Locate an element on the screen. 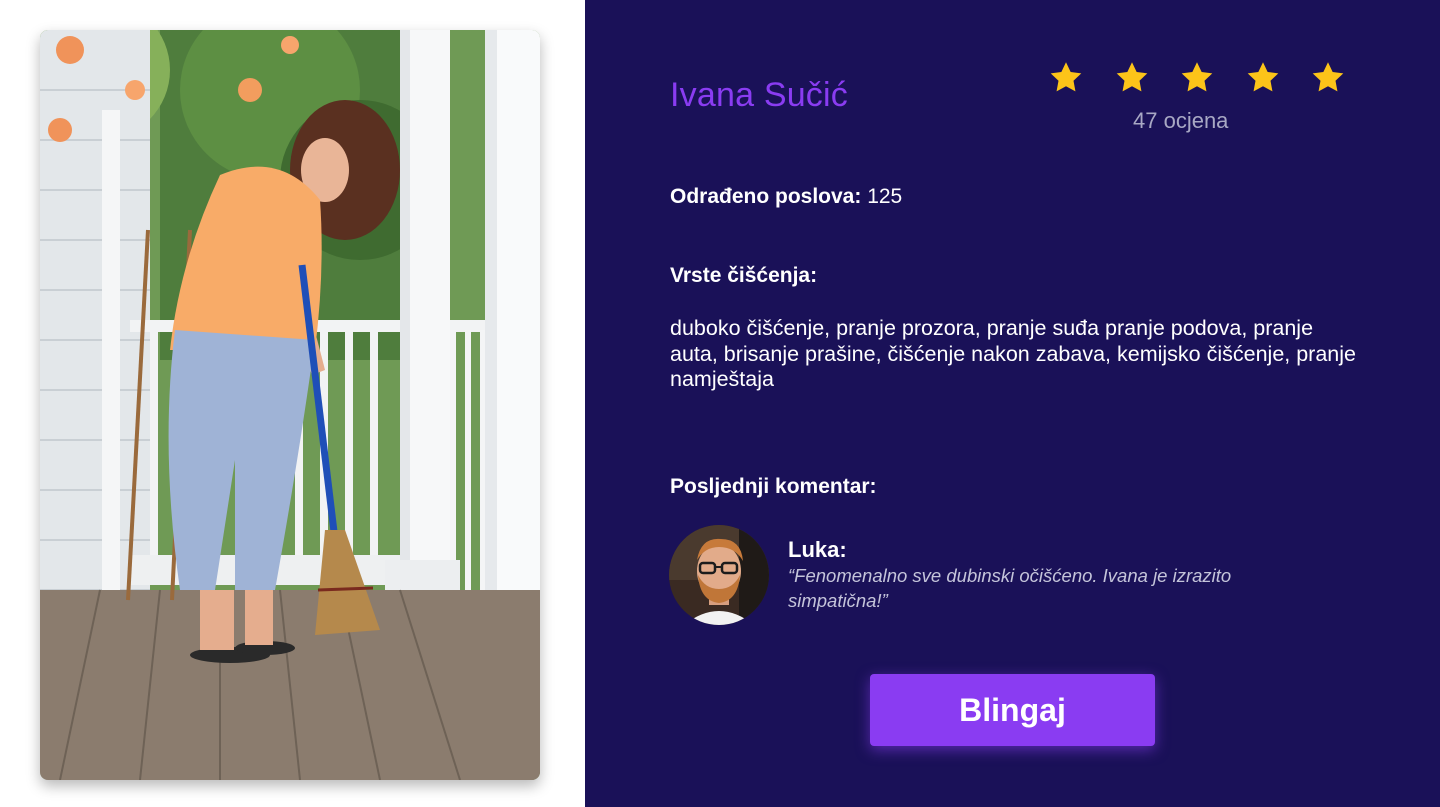 The image size is (1440, 807). commenter-name: Luka: is located at coordinates (817, 549).